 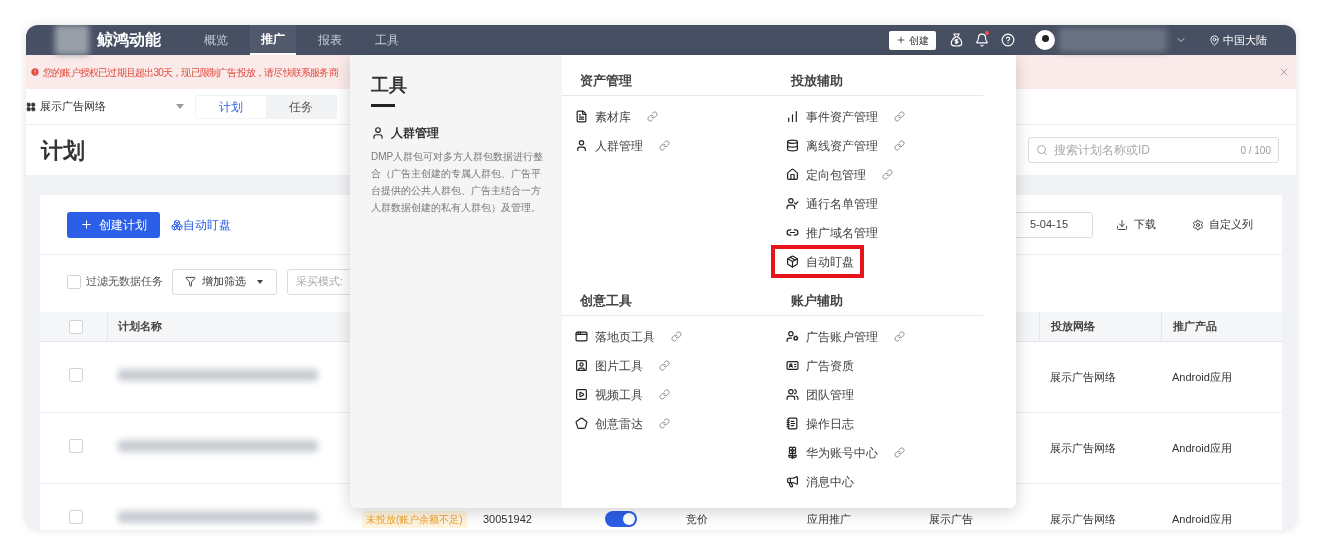 What do you see at coordinates (829, 232) in the screenshot?
I see `menu-item: 推广域名管理` at bounding box center [829, 232].